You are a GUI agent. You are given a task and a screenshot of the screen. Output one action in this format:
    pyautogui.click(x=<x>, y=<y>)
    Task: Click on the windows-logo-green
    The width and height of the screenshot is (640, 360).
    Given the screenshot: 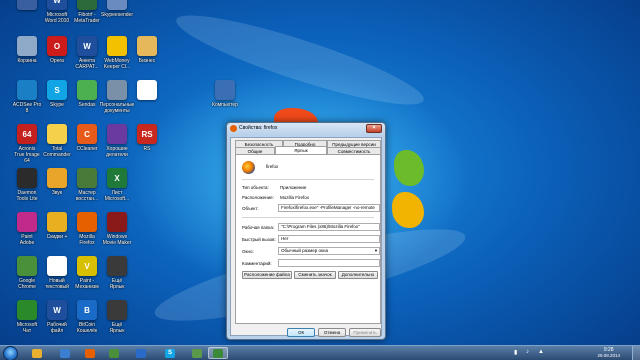 What is the action you would take?
    pyautogui.click(x=409, y=168)
    